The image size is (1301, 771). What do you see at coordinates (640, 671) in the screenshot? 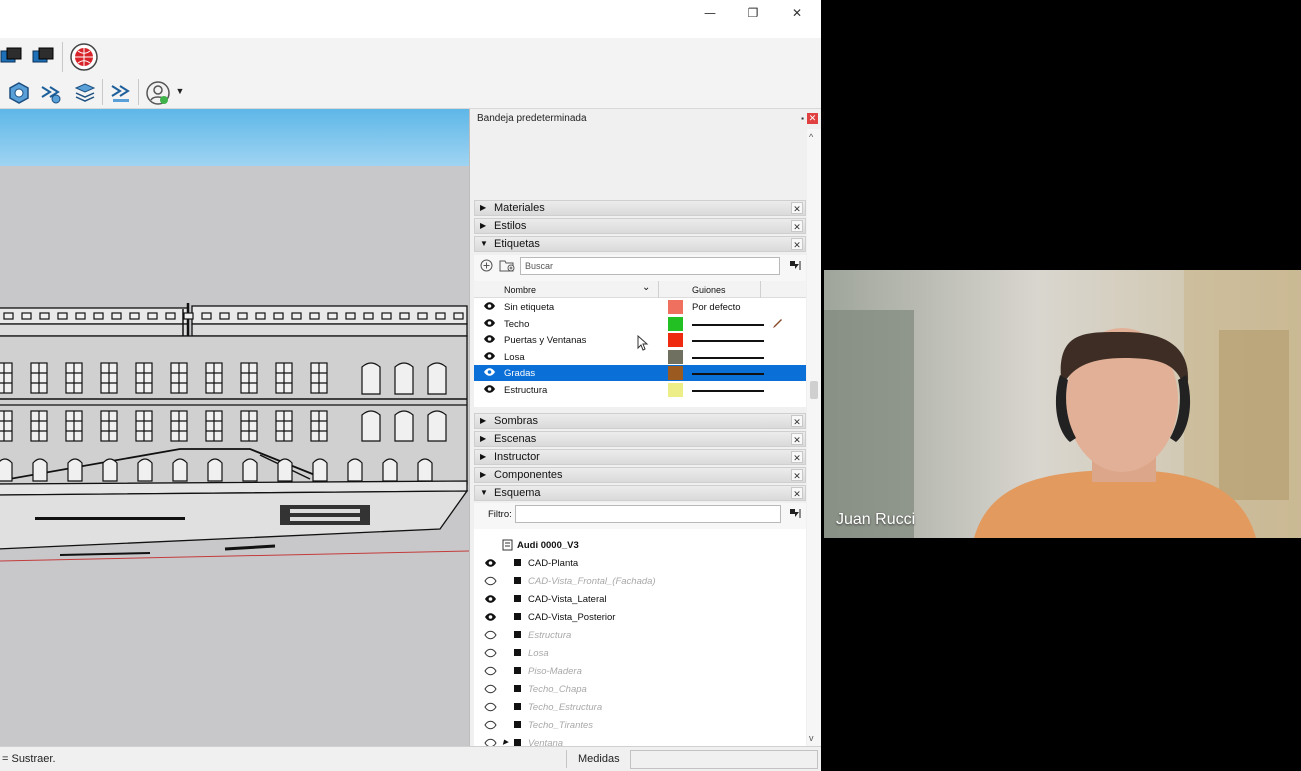
I see `outliner-item: Piso-Madera` at bounding box center [640, 671].